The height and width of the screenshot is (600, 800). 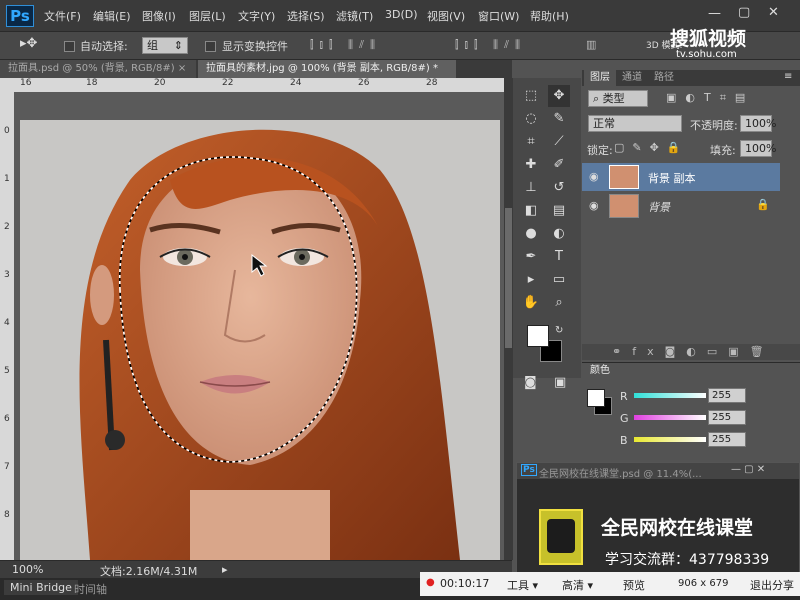 I want to click on maximize-icon: ▢, so click(x=744, y=12).